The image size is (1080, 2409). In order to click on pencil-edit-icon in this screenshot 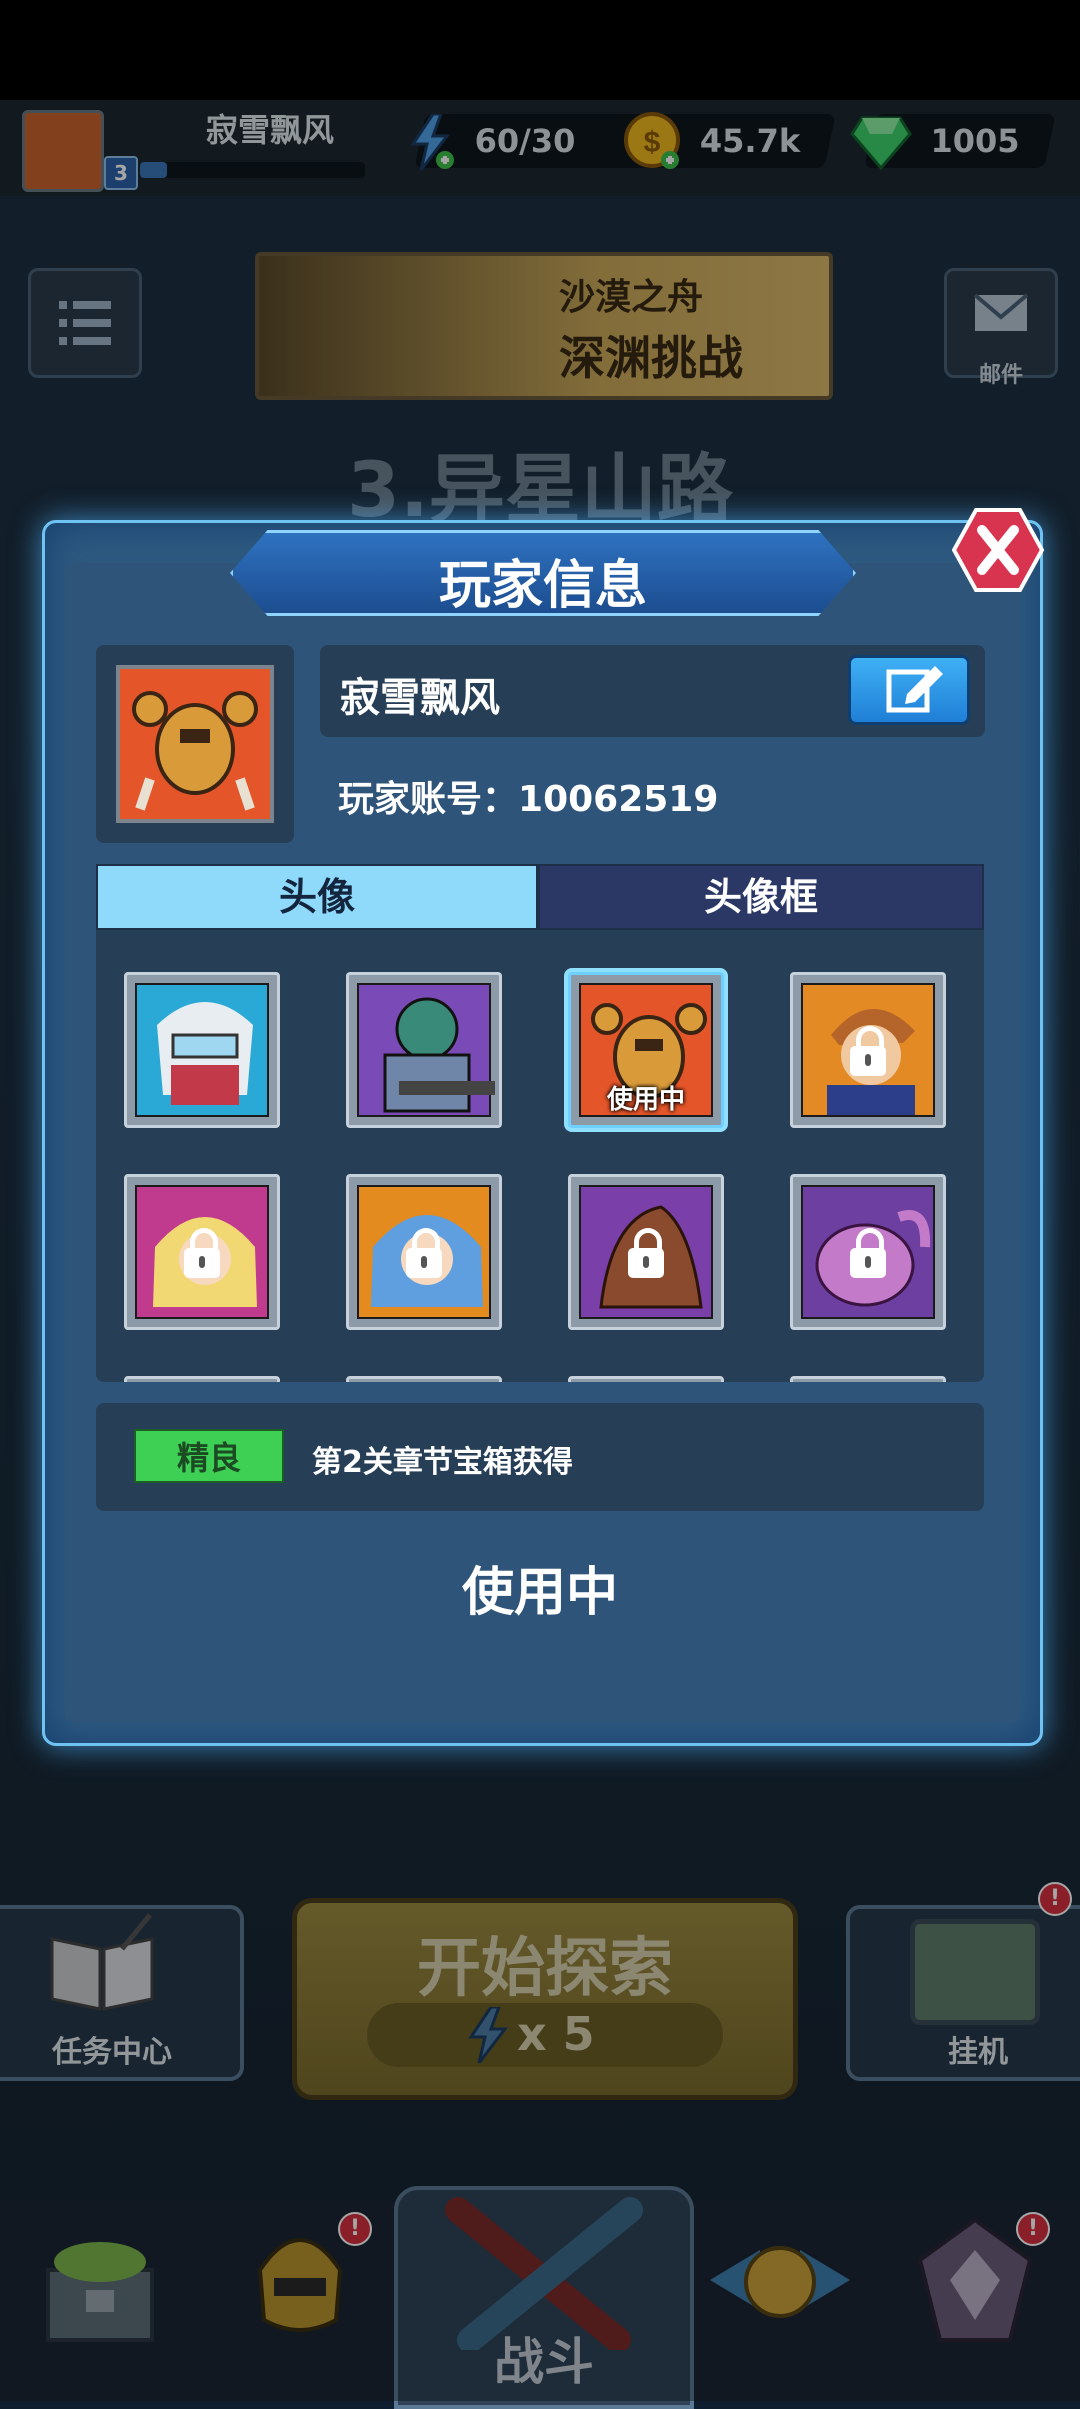, I will do `click(914, 689)`.